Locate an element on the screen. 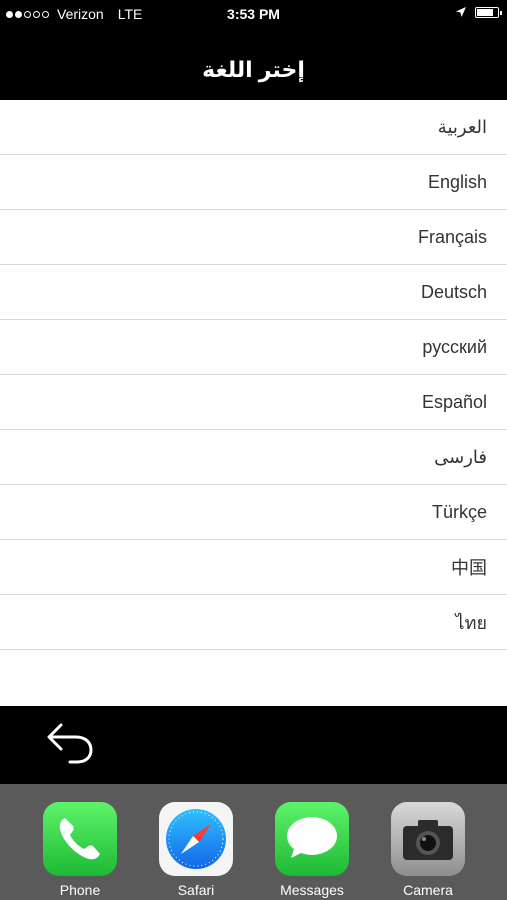  back-arrow-icon is located at coordinates (70, 743).